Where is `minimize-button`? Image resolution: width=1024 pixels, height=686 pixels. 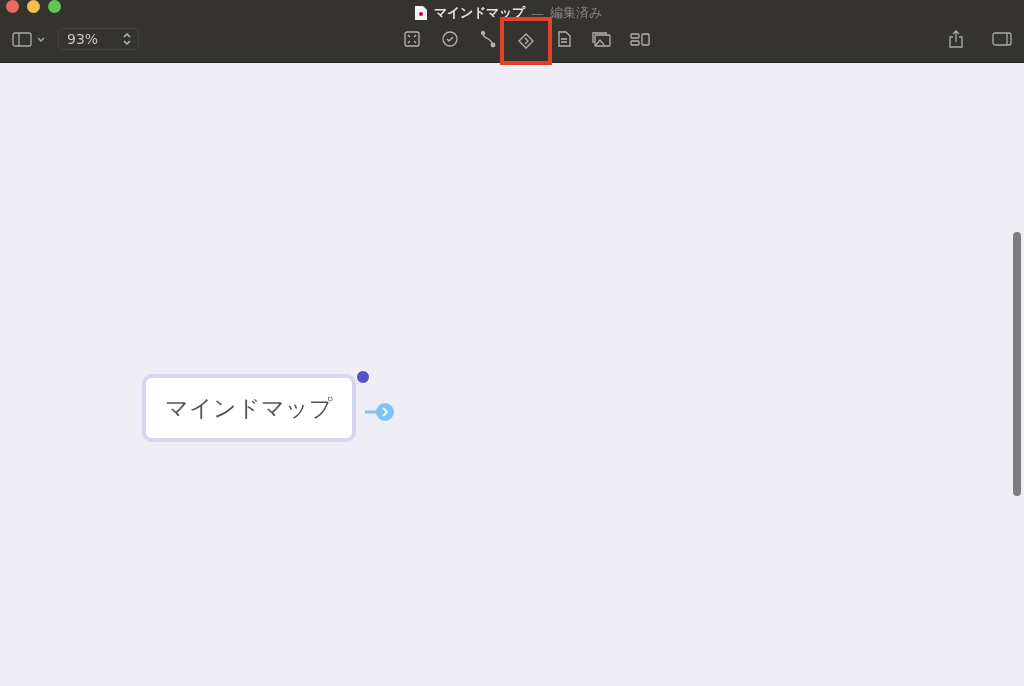 minimize-button is located at coordinates (33, 6).